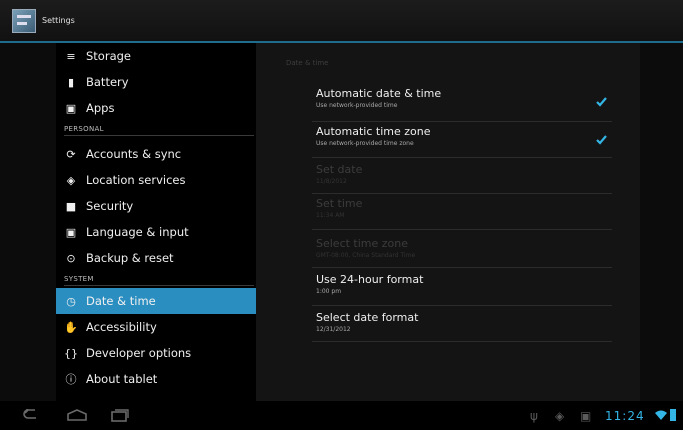  What do you see at coordinates (71, 108) in the screenshot?
I see `apps-icon: ▣` at bounding box center [71, 108].